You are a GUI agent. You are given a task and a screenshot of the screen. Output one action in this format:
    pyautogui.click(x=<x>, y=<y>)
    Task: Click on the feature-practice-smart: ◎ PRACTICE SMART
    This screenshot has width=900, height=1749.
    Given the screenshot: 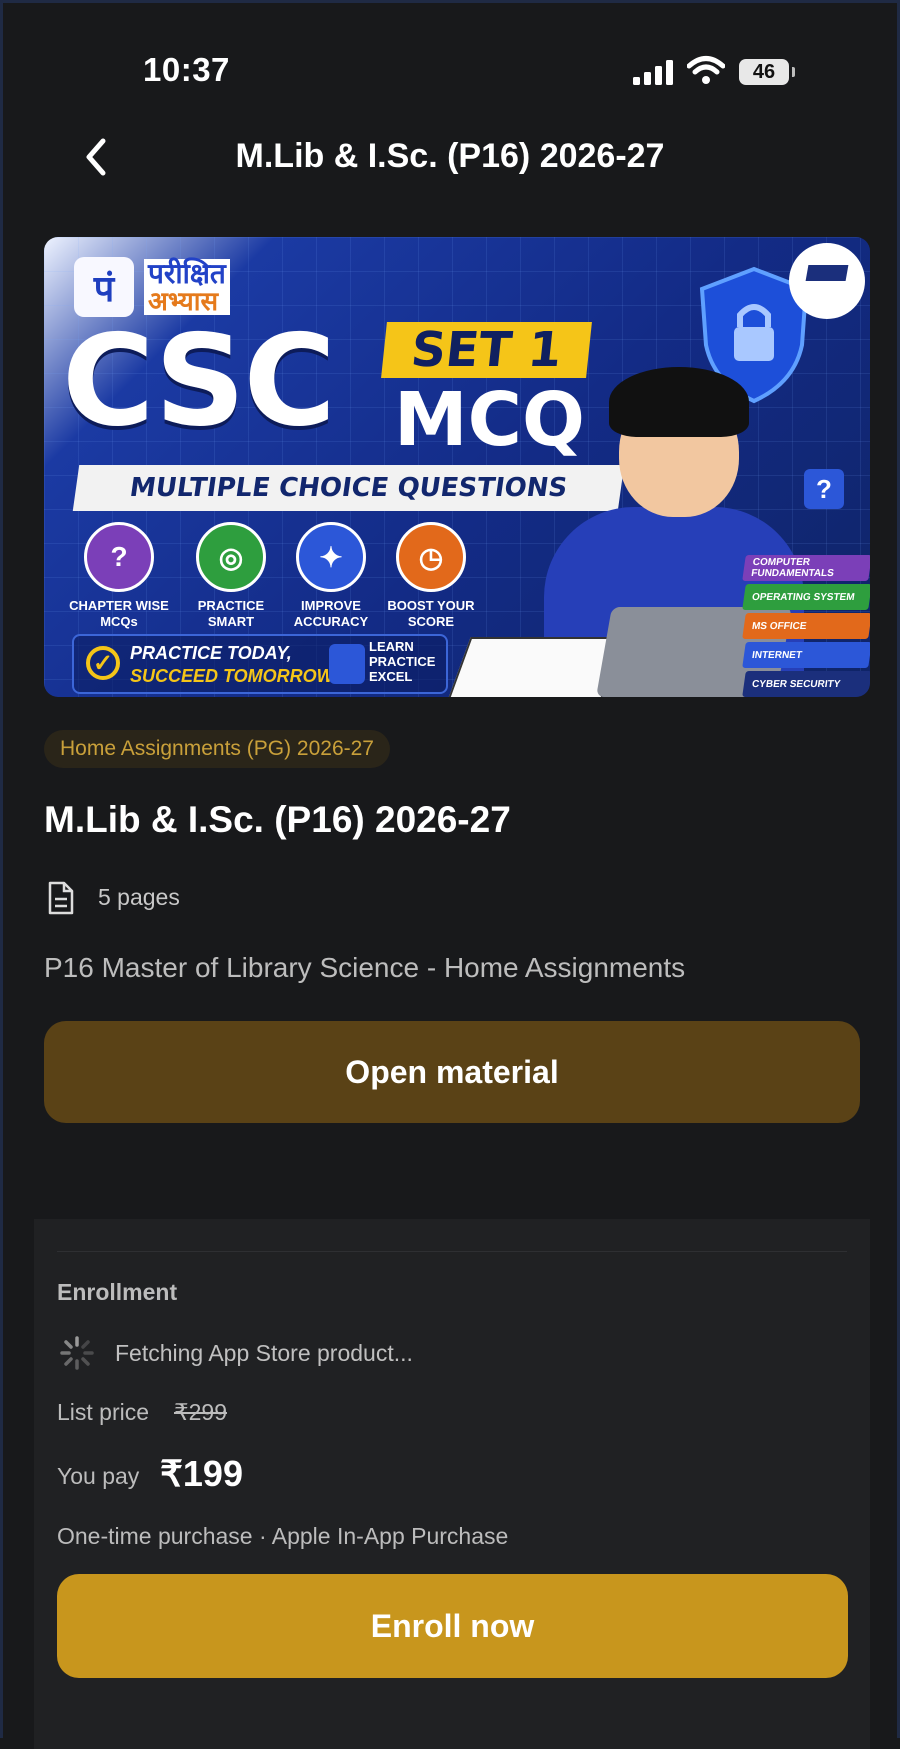 What is the action you would take?
    pyautogui.click(x=231, y=575)
    